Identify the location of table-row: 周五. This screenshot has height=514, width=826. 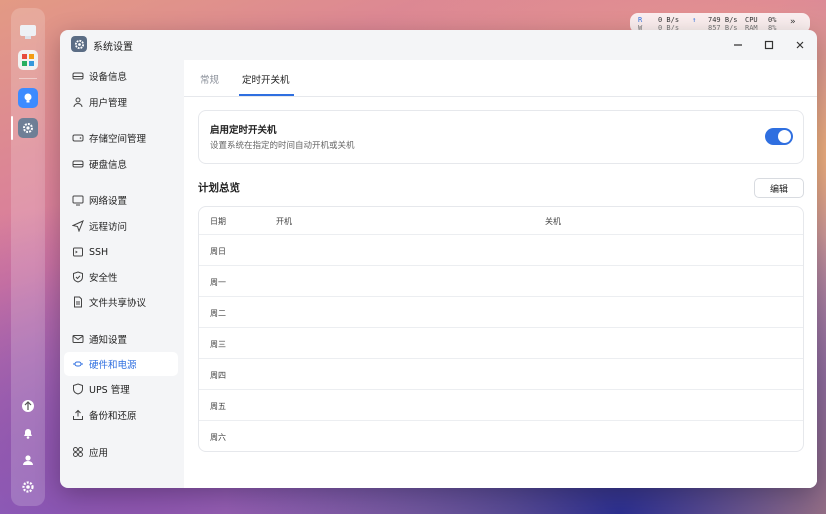
(501, 405).